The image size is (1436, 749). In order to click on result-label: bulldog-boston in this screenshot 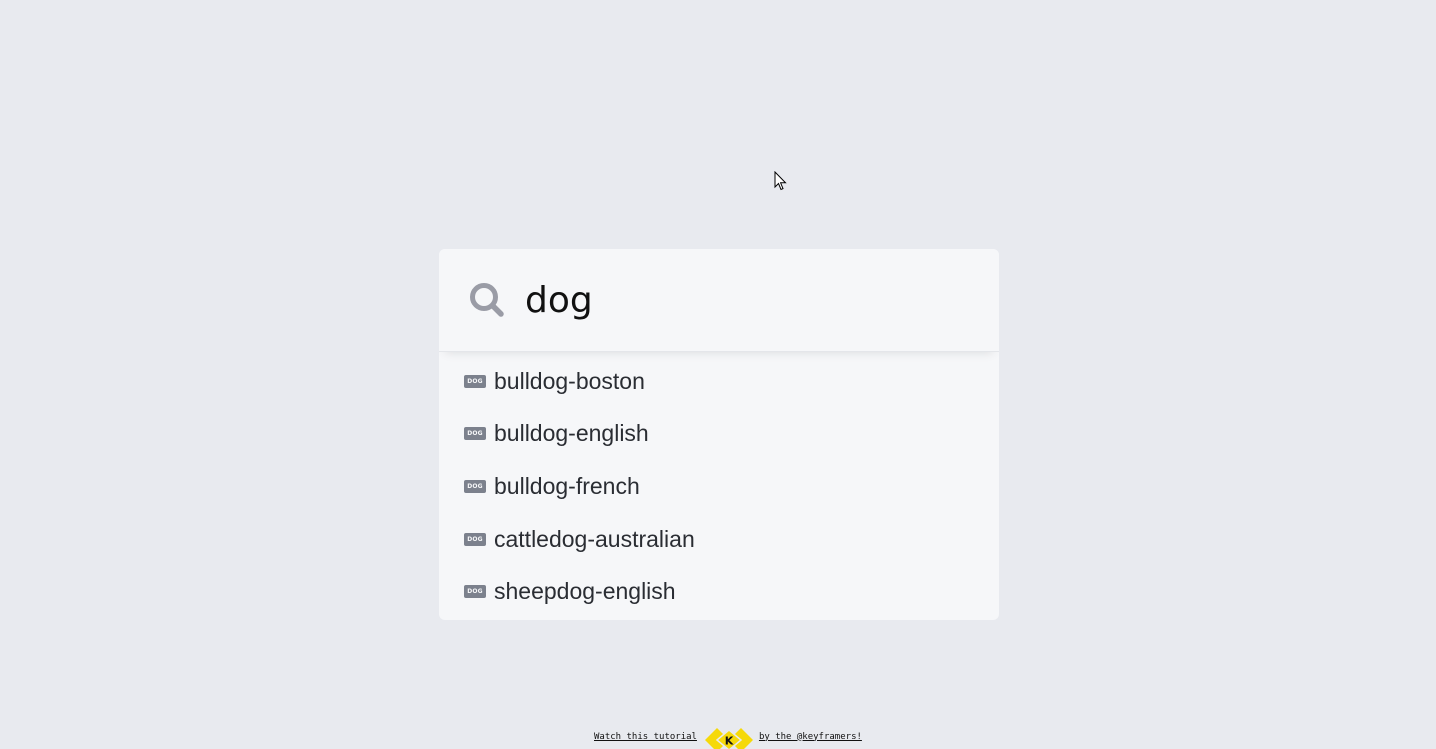, I will do `click(569, 380)`.